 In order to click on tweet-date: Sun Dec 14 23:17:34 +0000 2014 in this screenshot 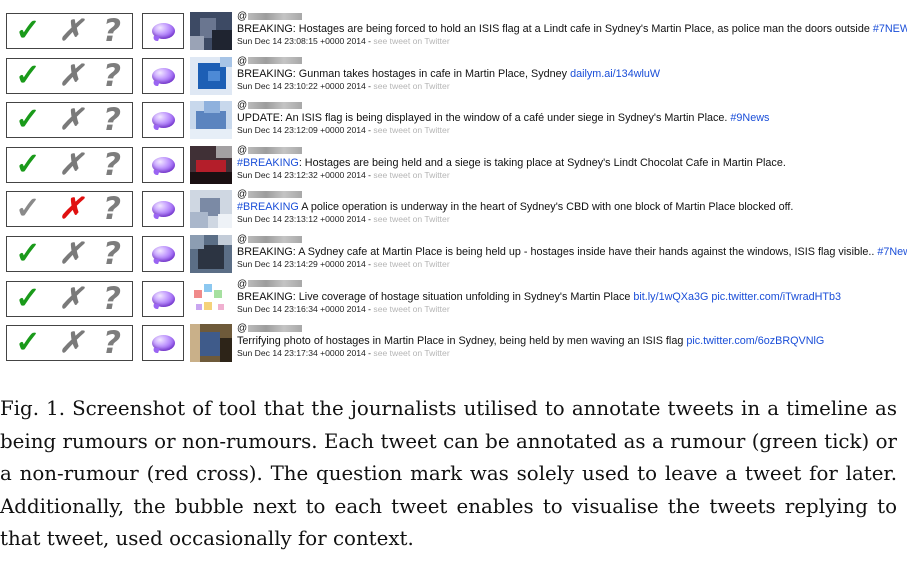, I will do `click(301, 353)`.